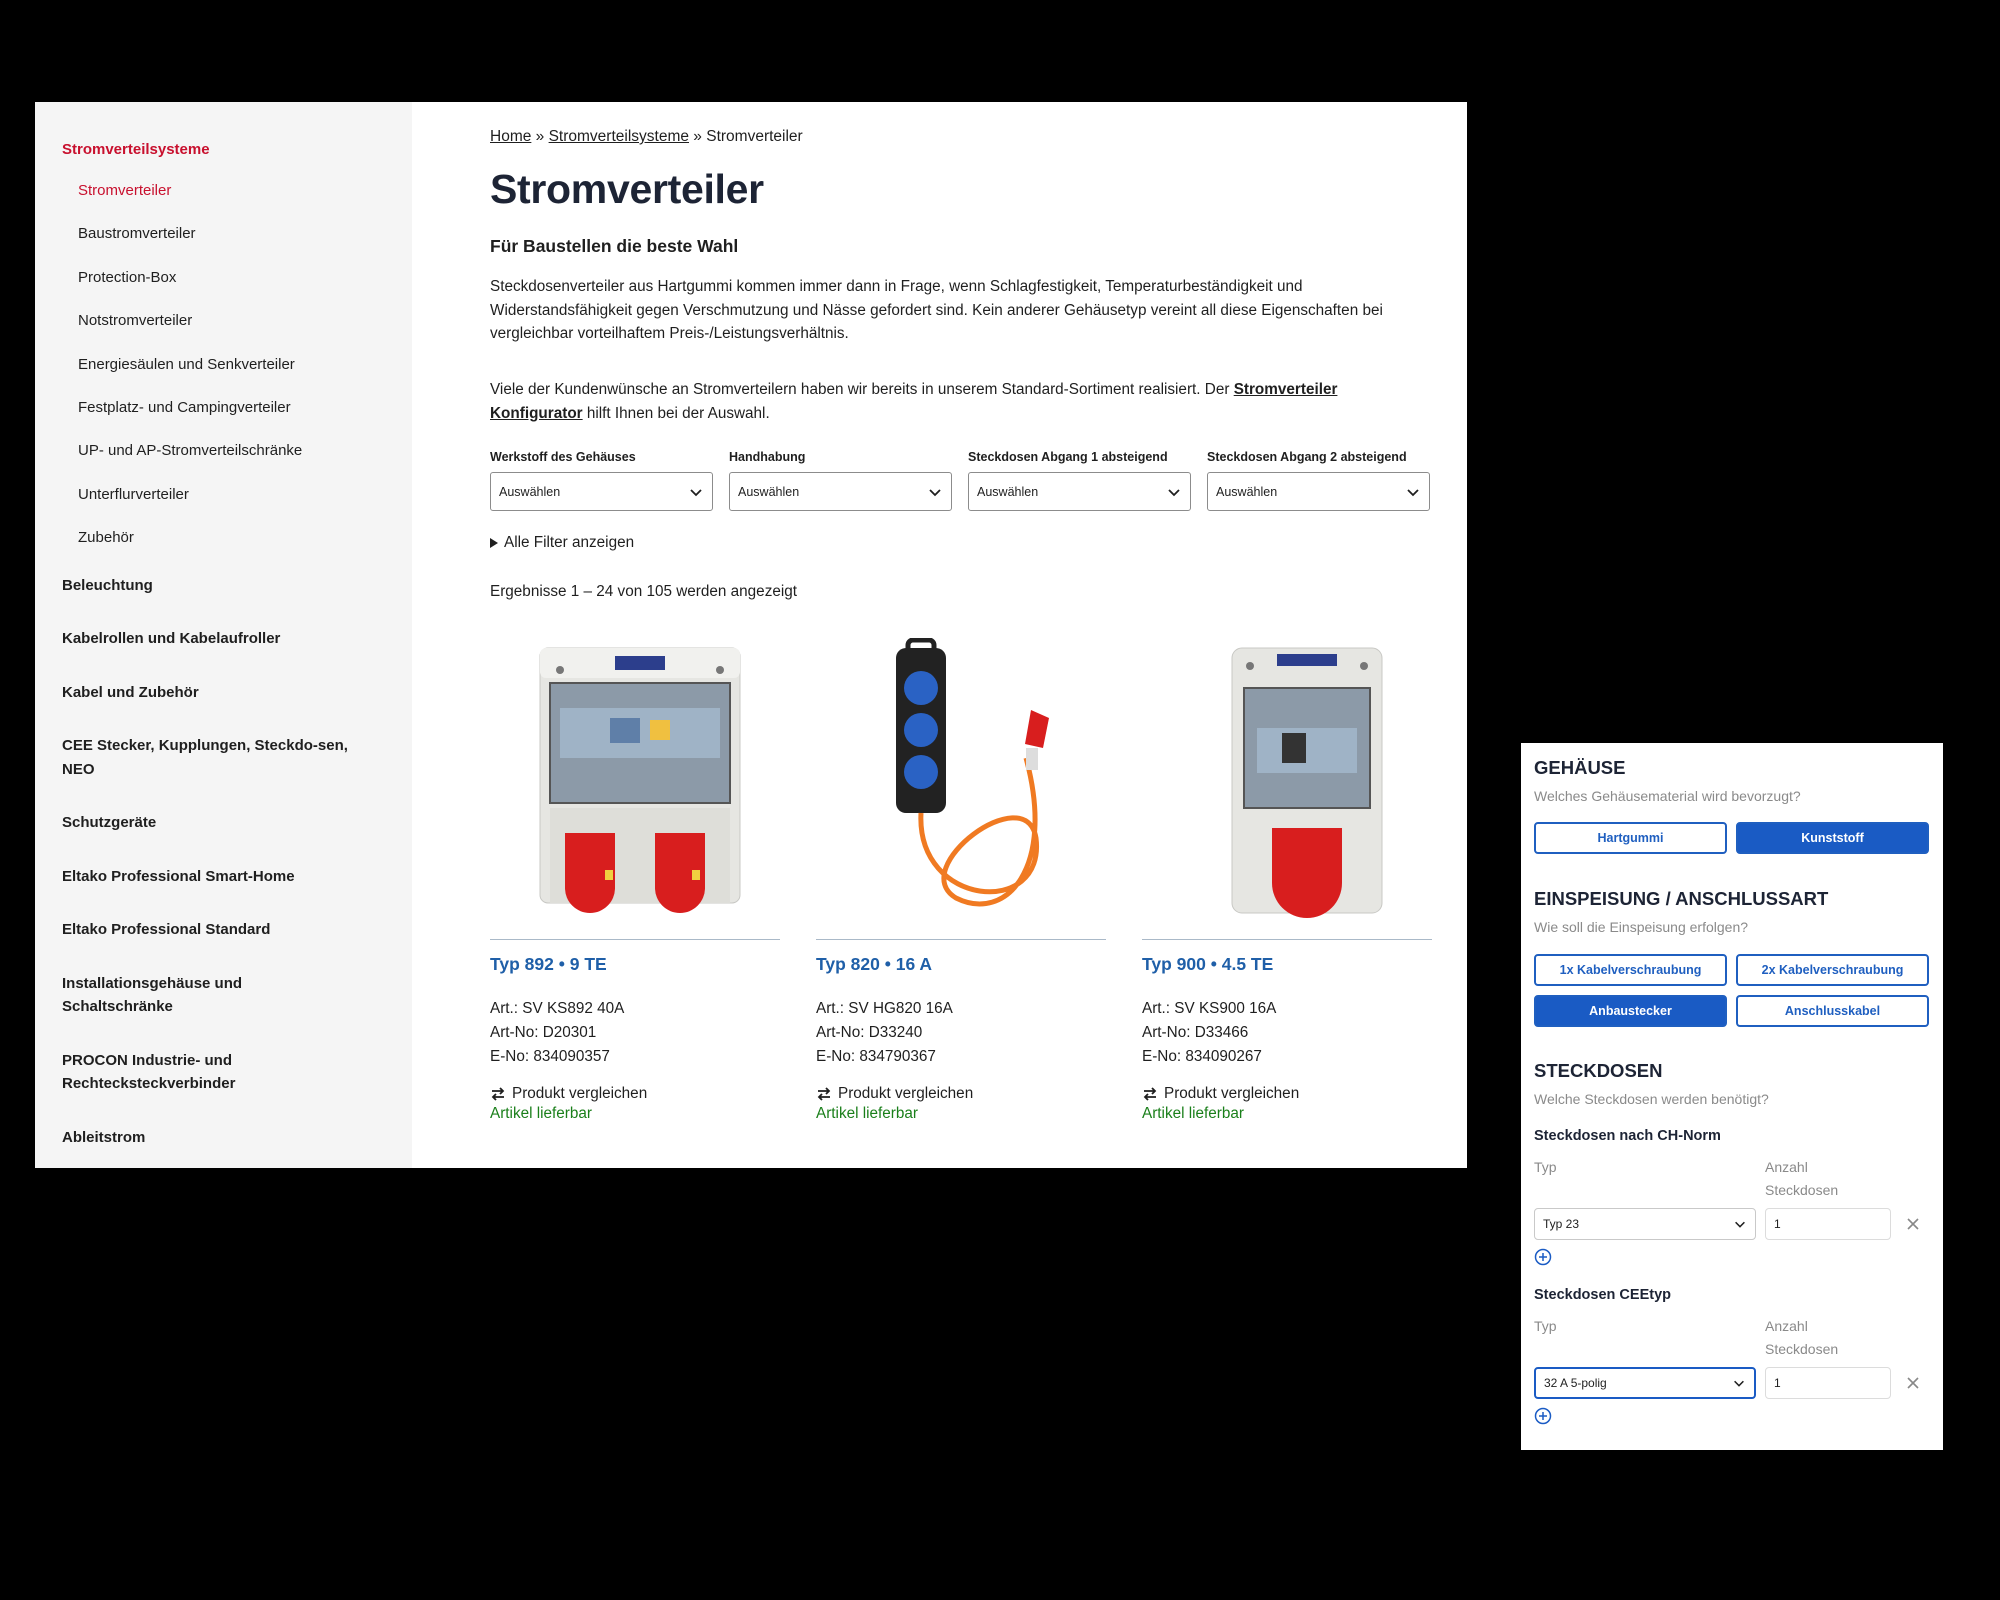 This screenshot has width=2000, height=1600. What do you see at coordinates (569, 542) in the screenshot?
I see `all-filters-label: Alle Filter anzeigen` at bounding box center [569, 542].